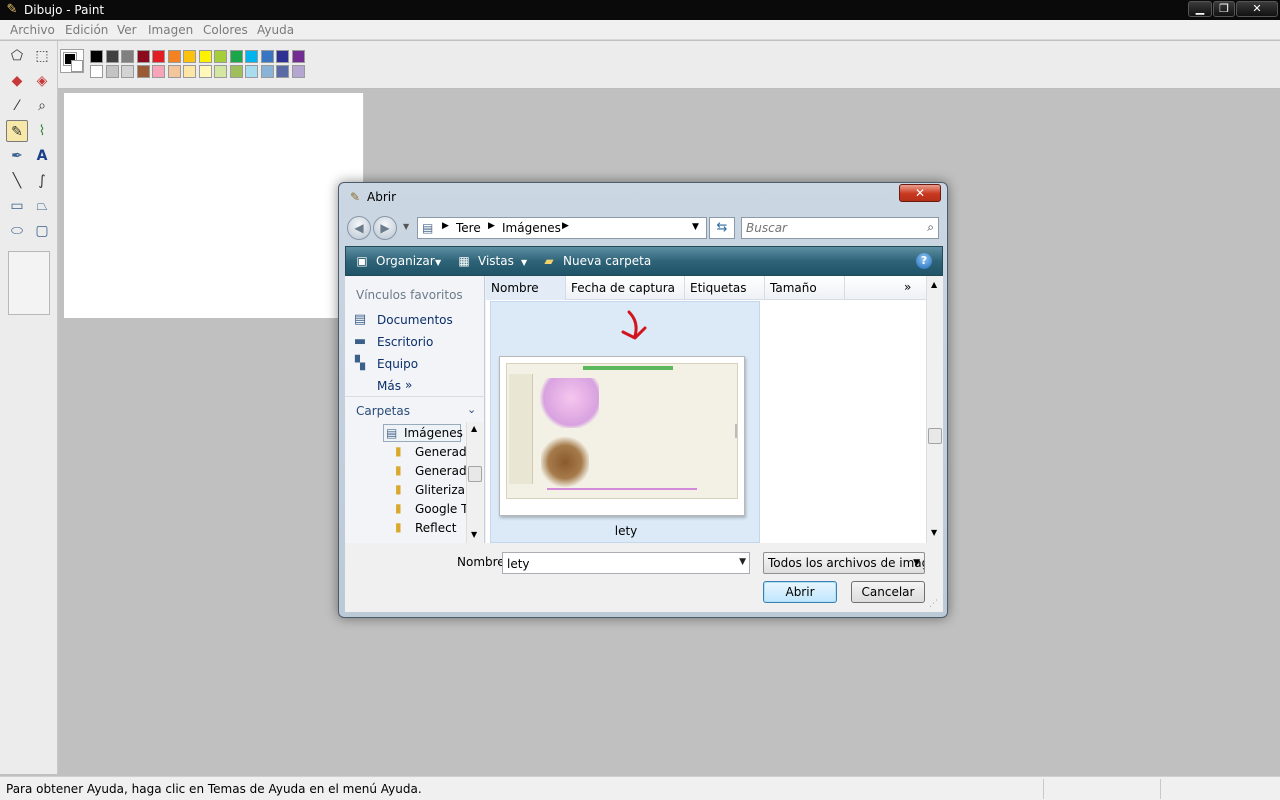 The height and width of the screenshot is (800, 1280). I want to click on help-icon: ?, so click(924, 261).